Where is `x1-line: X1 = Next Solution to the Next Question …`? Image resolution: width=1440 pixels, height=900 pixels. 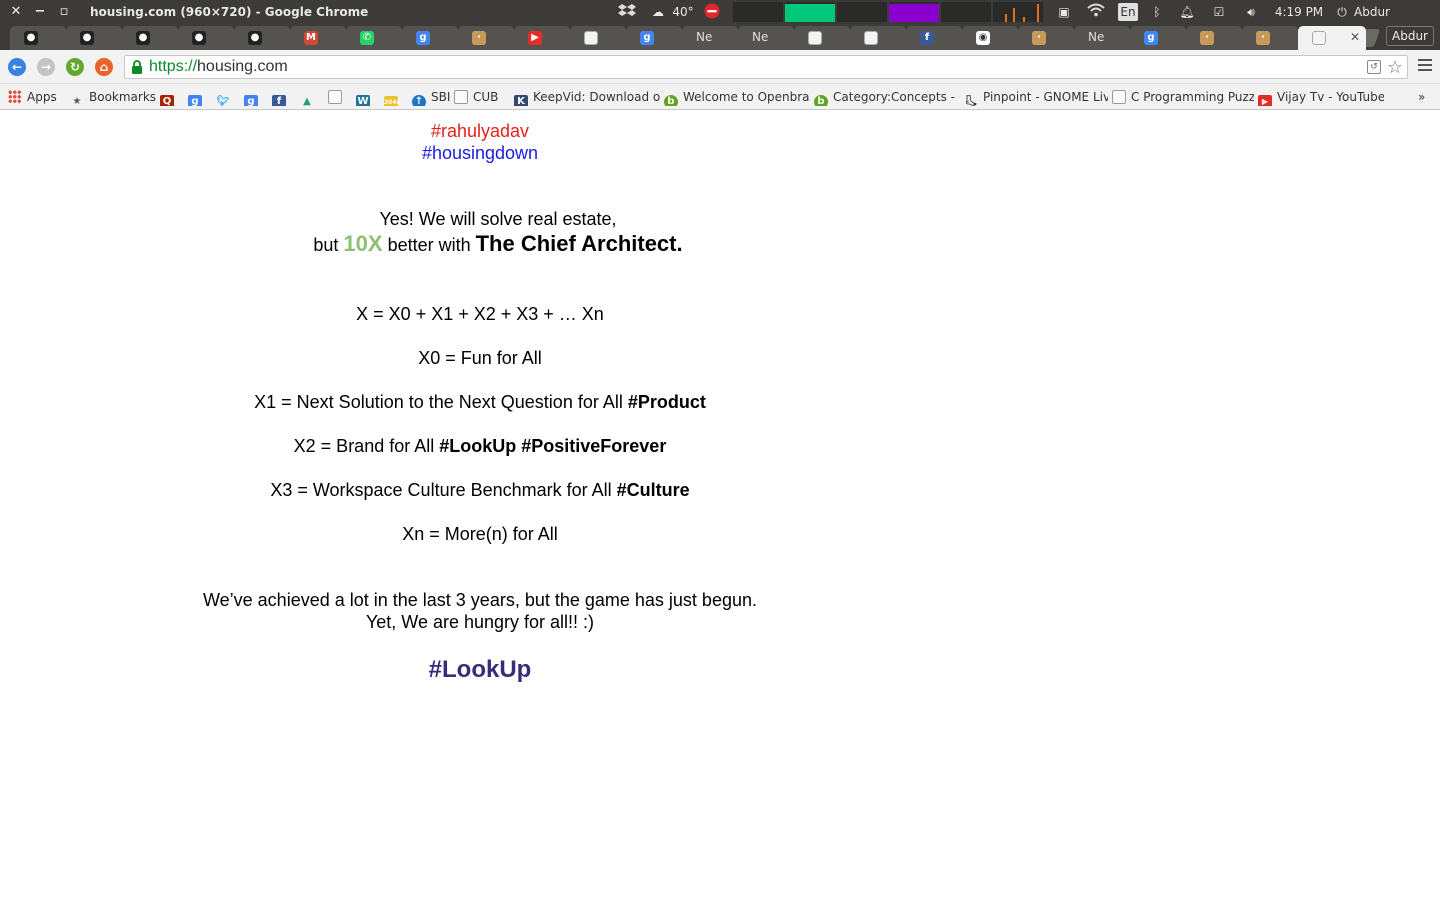 x1-line: X1 = Next Solution to the Next Question … is located at coordinates (480, 402).